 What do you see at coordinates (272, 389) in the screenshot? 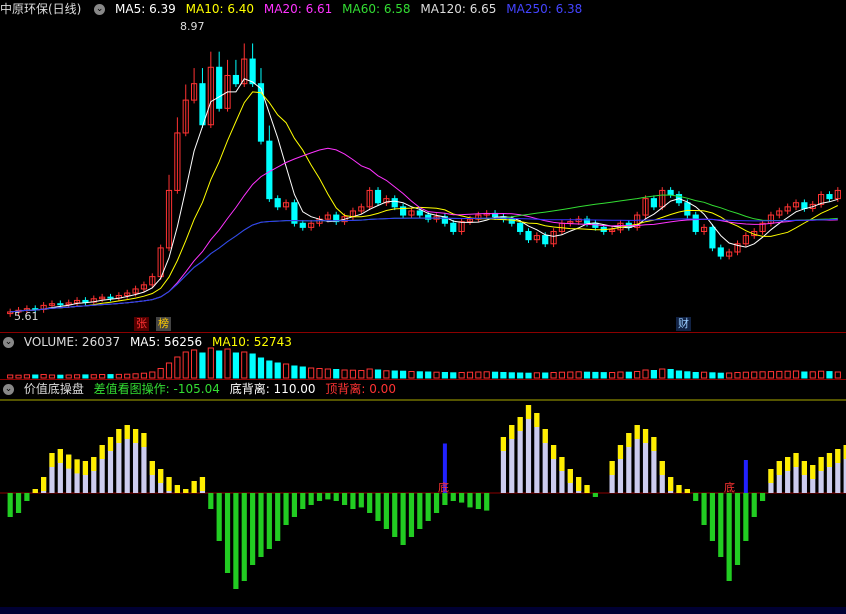
I see `indicator-bottom-div: 底背离: 110.00` at bounding box center [272, 389].